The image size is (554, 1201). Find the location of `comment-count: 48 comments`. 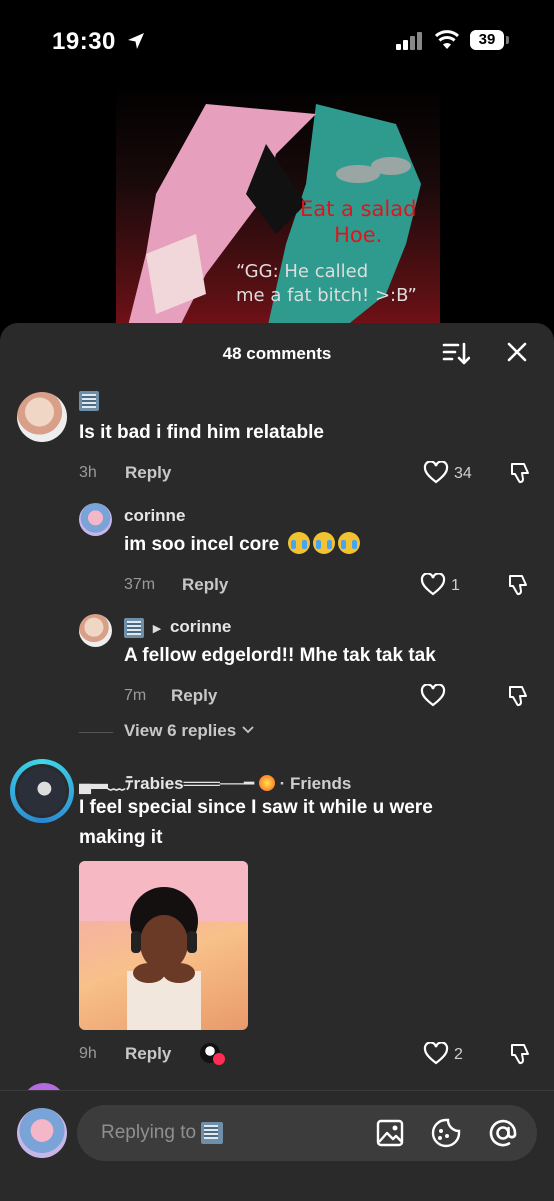

comment-count: 48 comments is located at coordinates (277, 353).